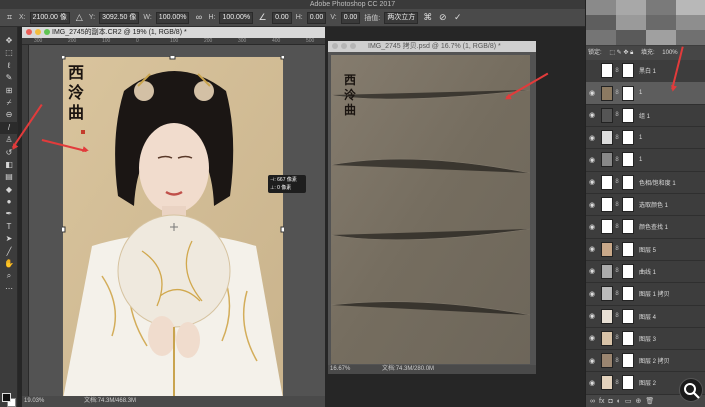 Image resolution: width=705 pixels, height=407 pixels. What do you see at coordinates (610, 401) in the screenshot?
I see `mask-icon: ◘` at bounding box center [610, 401].